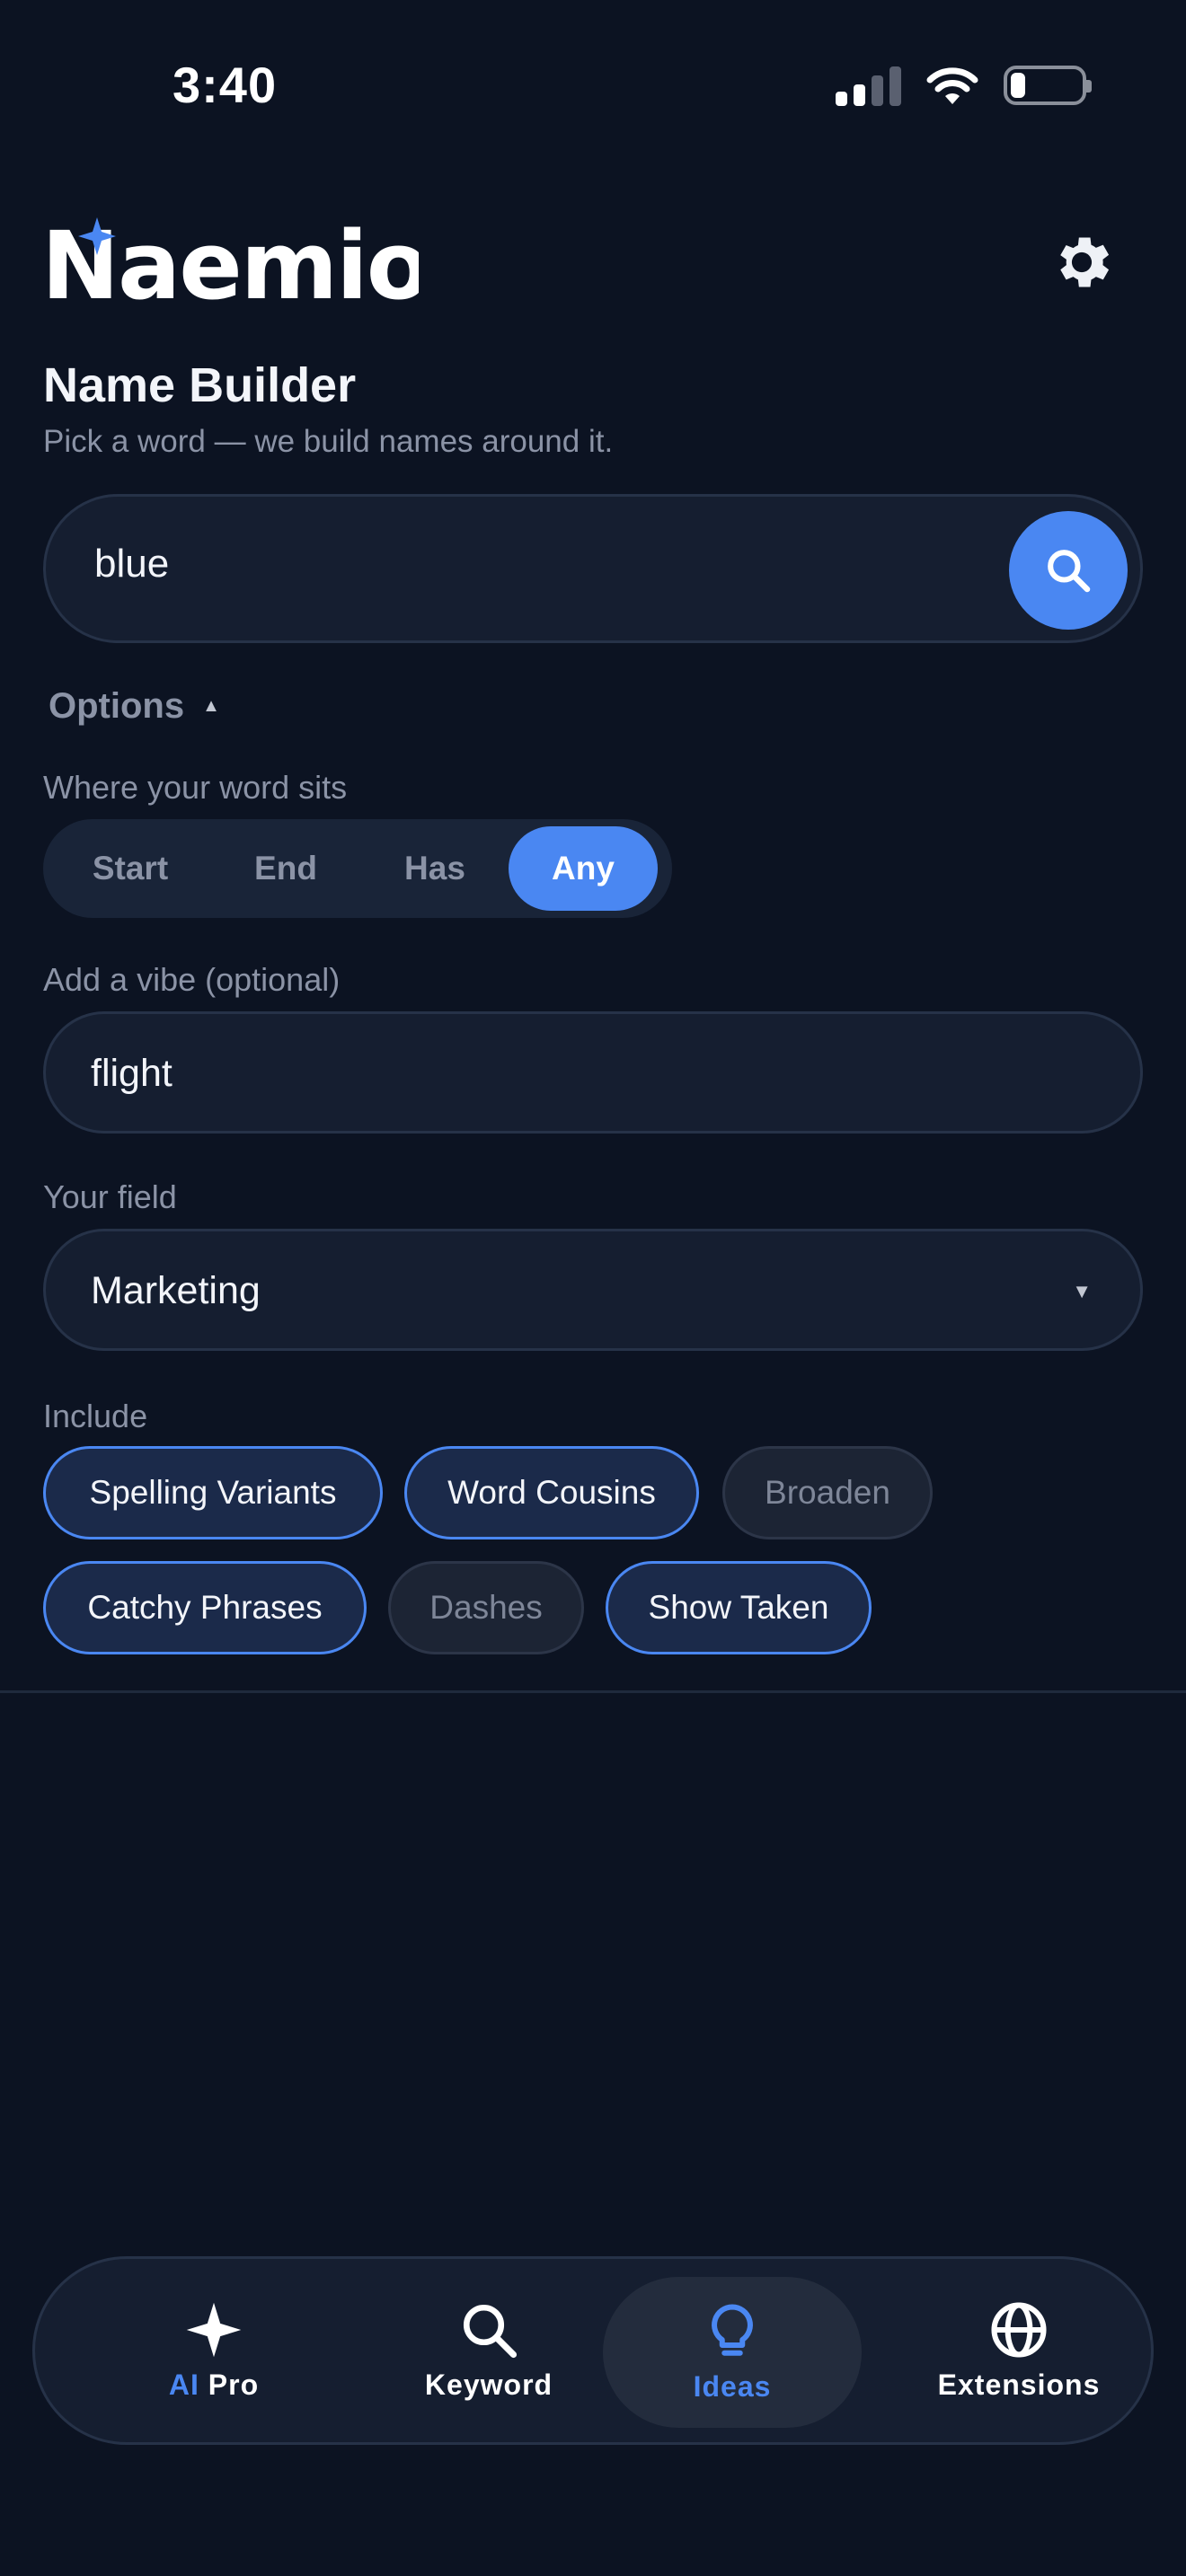 The width and height of the screenshot is (1186, 2576). I want to click on globe-icon, so click(1019, 2329).